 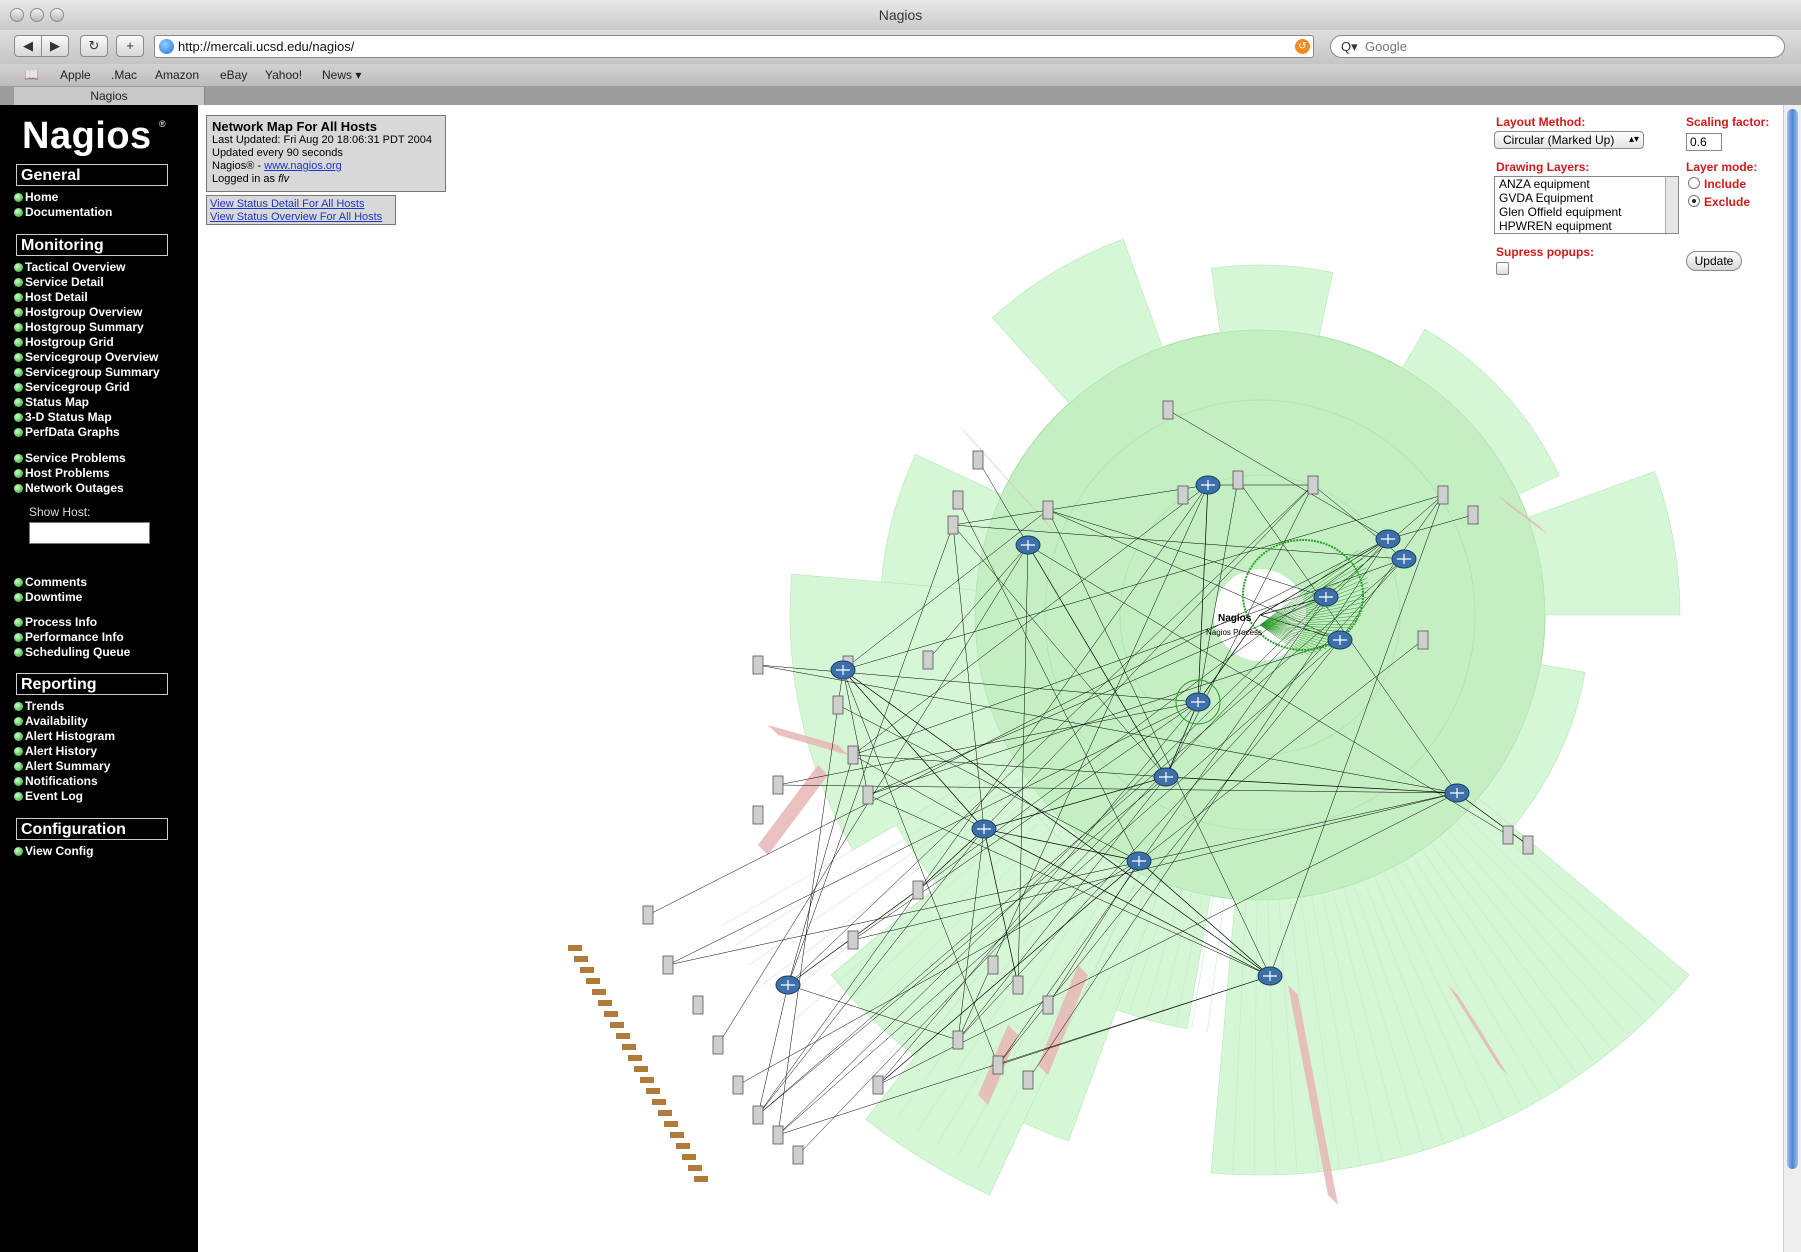 I want to click on address-bar: http://mercali.ucsd.edu/nagios/ ↺, so click(x=734, y=46).